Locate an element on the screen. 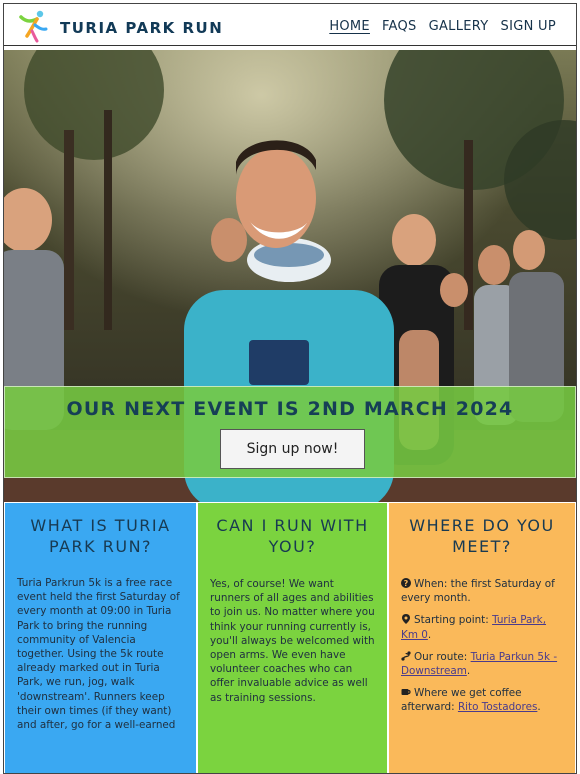 This screenshot has width=580, height=774. where-title: WHERE DO YOU MEET? is located at coordinates (482, 536).